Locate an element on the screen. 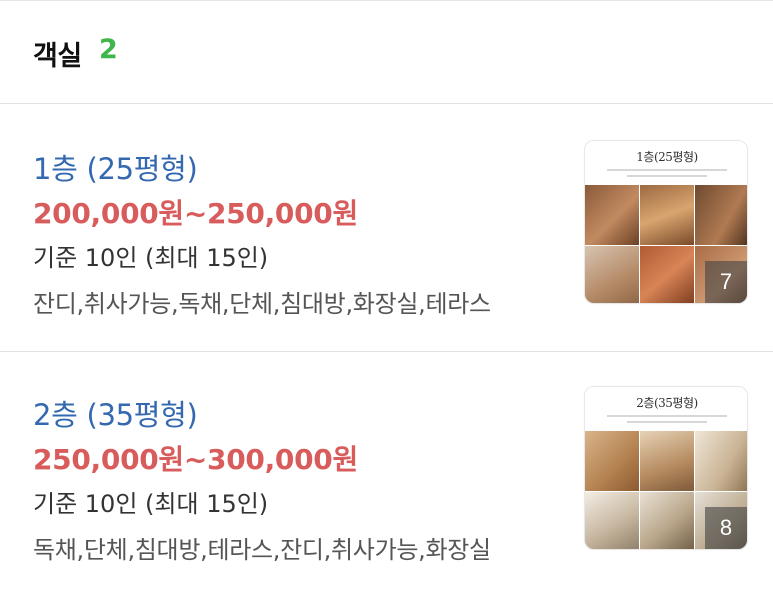  room-amenities: 잔디,취사가능,독채,단체,침대방,화장실,테라스 is located at coordinates (262, 304).